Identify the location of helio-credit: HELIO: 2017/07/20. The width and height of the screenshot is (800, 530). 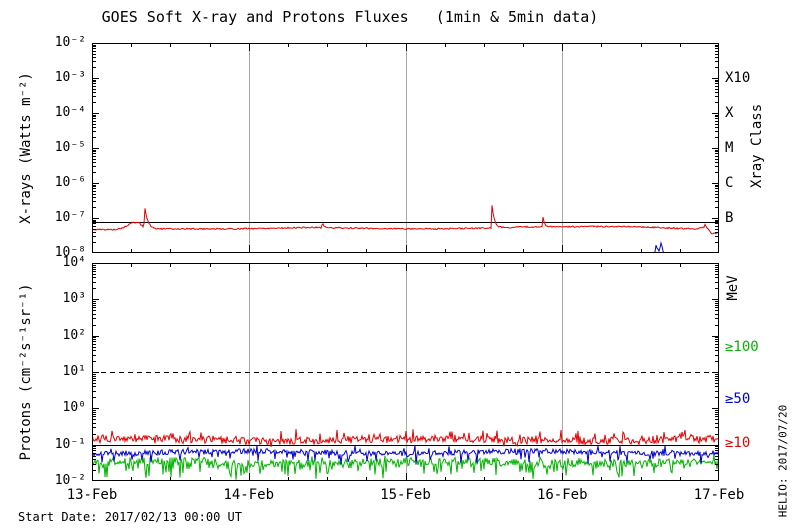
(783, 461).